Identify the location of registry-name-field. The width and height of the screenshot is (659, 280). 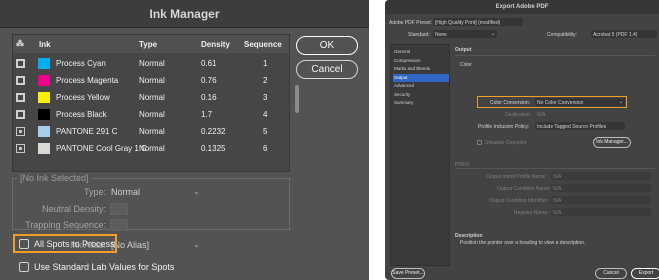
(601, 212).